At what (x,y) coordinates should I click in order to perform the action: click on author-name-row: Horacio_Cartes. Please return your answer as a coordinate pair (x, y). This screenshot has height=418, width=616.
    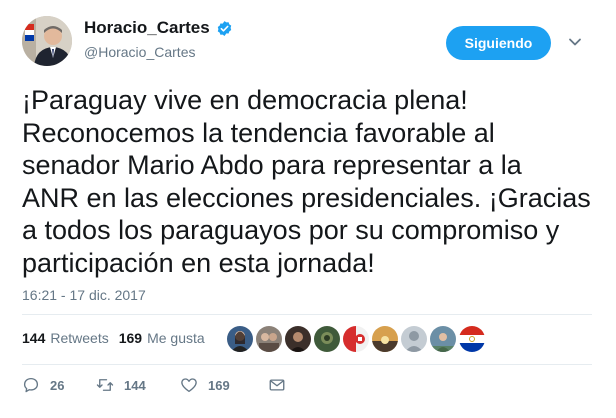
    Looking at the image, I should click on (158, 28).